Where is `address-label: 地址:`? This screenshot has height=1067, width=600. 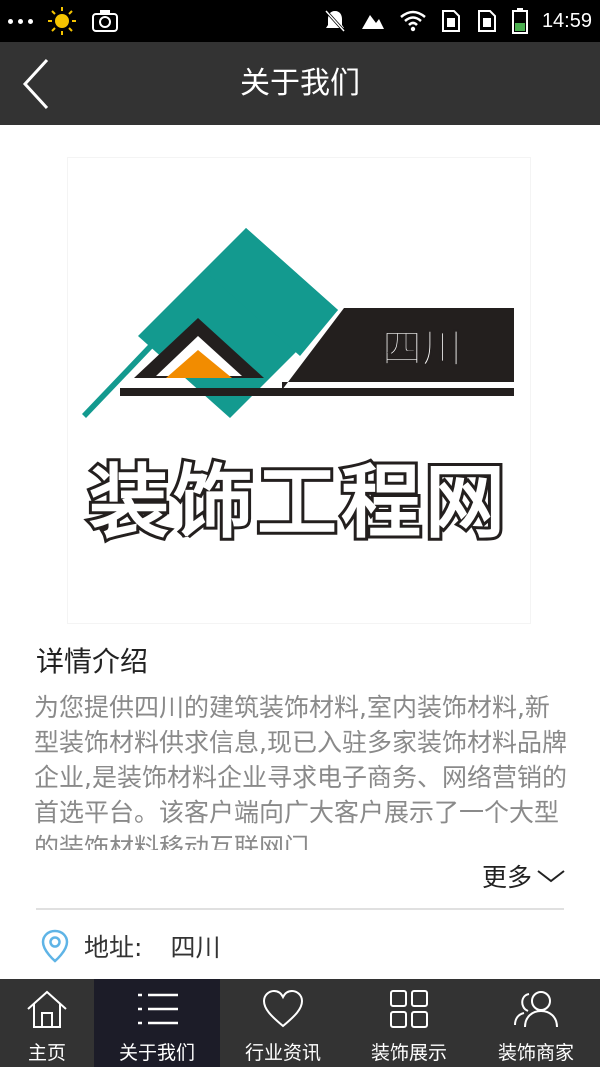 address-label: 地址: is located at coordinates (113, 947).